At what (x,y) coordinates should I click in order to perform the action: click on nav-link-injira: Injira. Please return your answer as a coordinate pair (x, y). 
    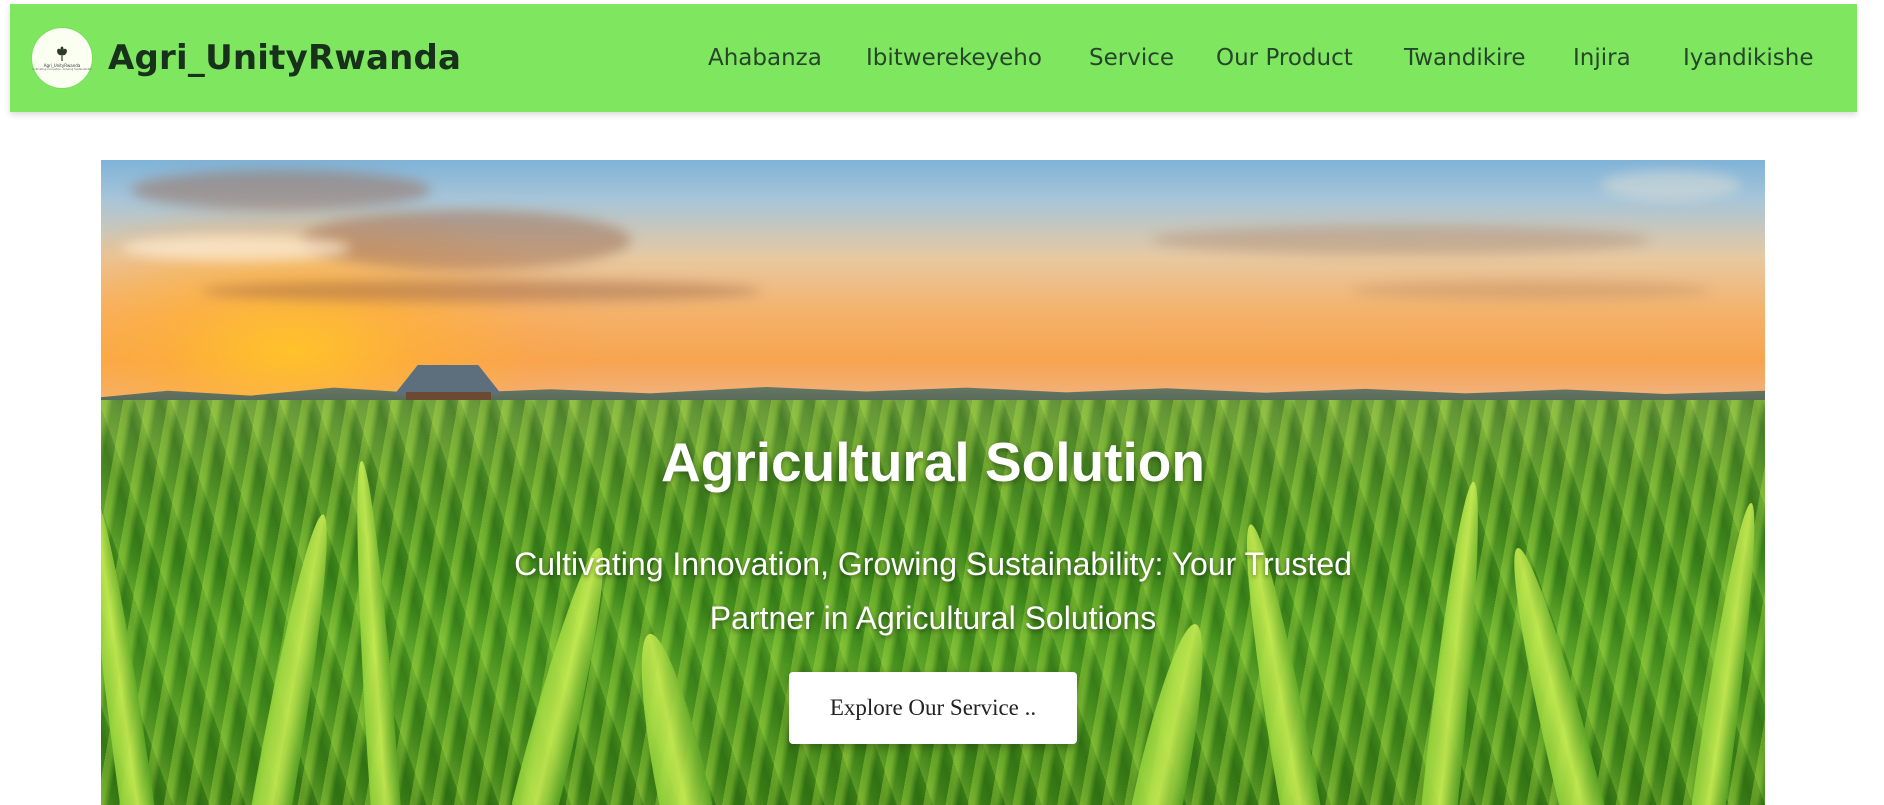
    Looking at the image, I should click on (1602, 58).